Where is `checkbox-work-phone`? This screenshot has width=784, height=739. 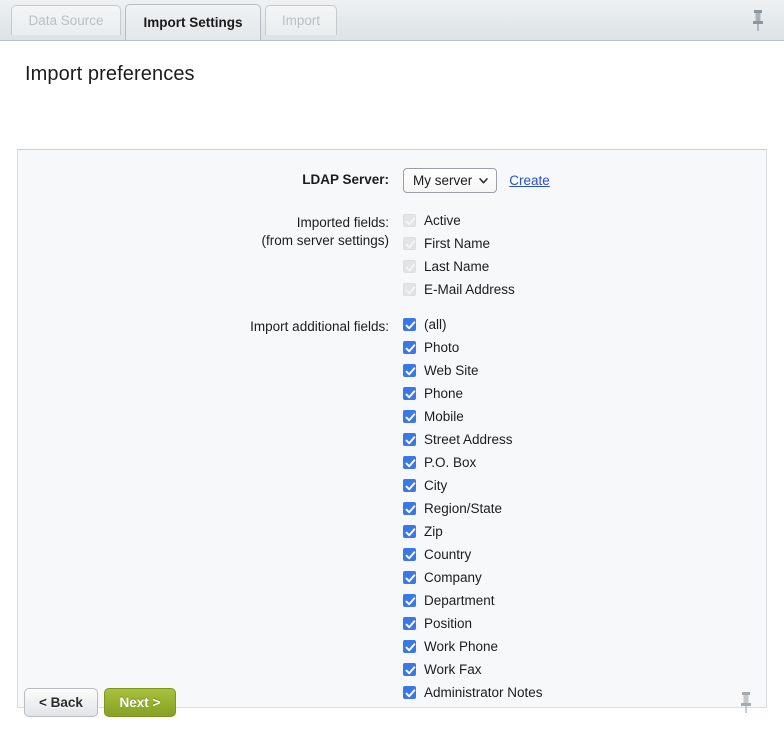 checkbox-work-phone is located at coordinates (409, 646).